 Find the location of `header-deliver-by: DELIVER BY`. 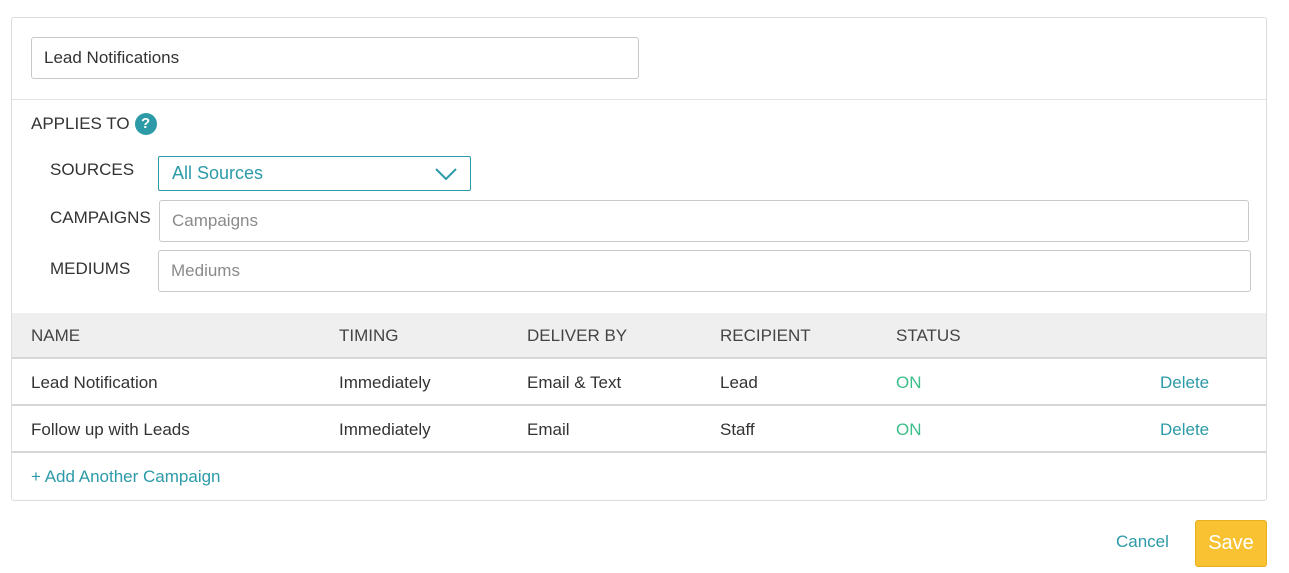

header-deliver-by: DELIVER BY is located at coordinates (577, 335).